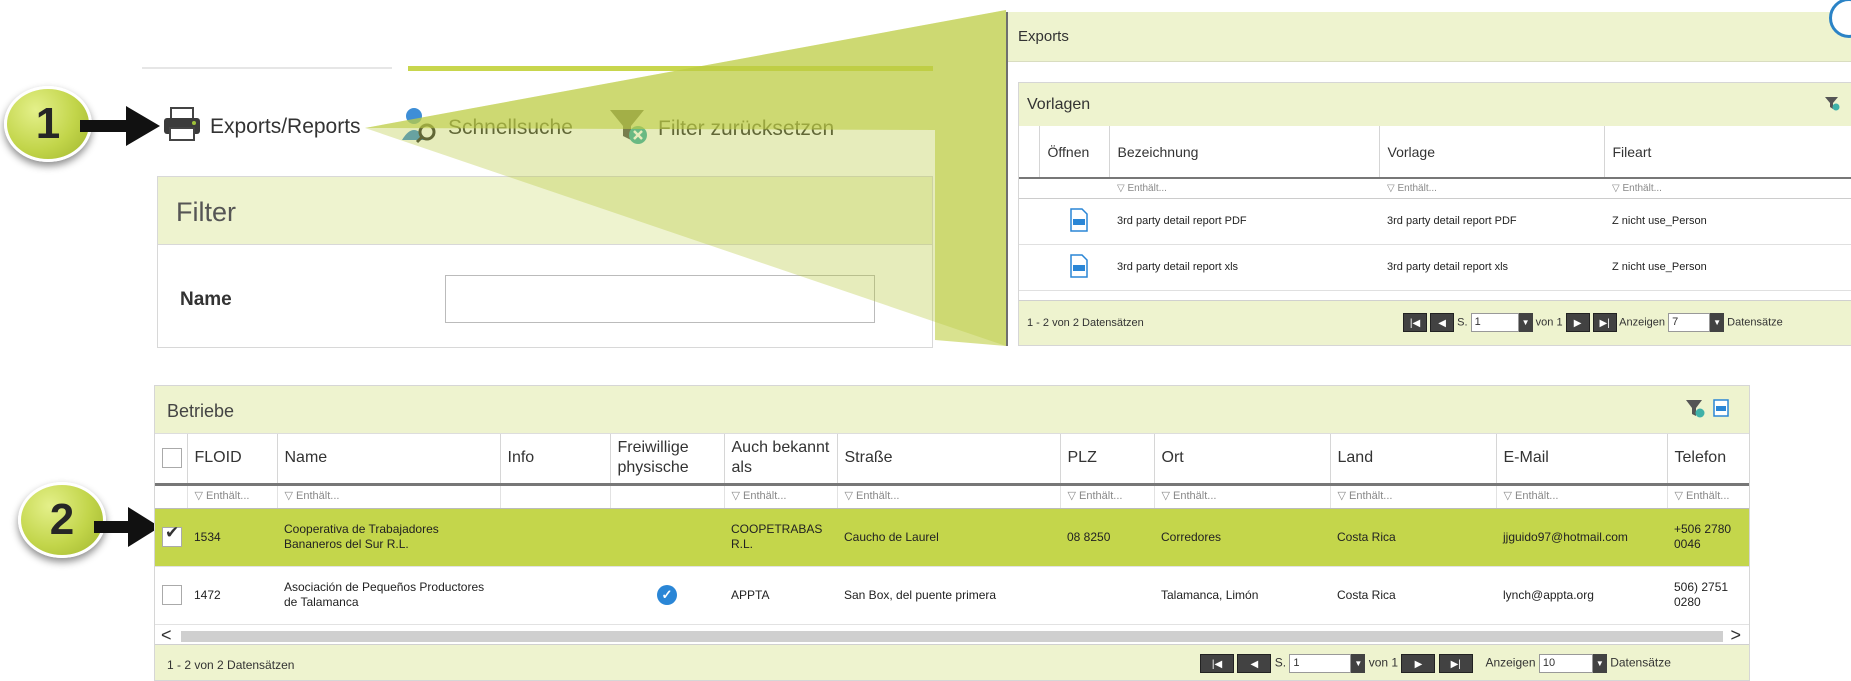 This screenshot has height=681, width=1851. I want to click on column-header-email: E-Mail, so click(1581, 460).